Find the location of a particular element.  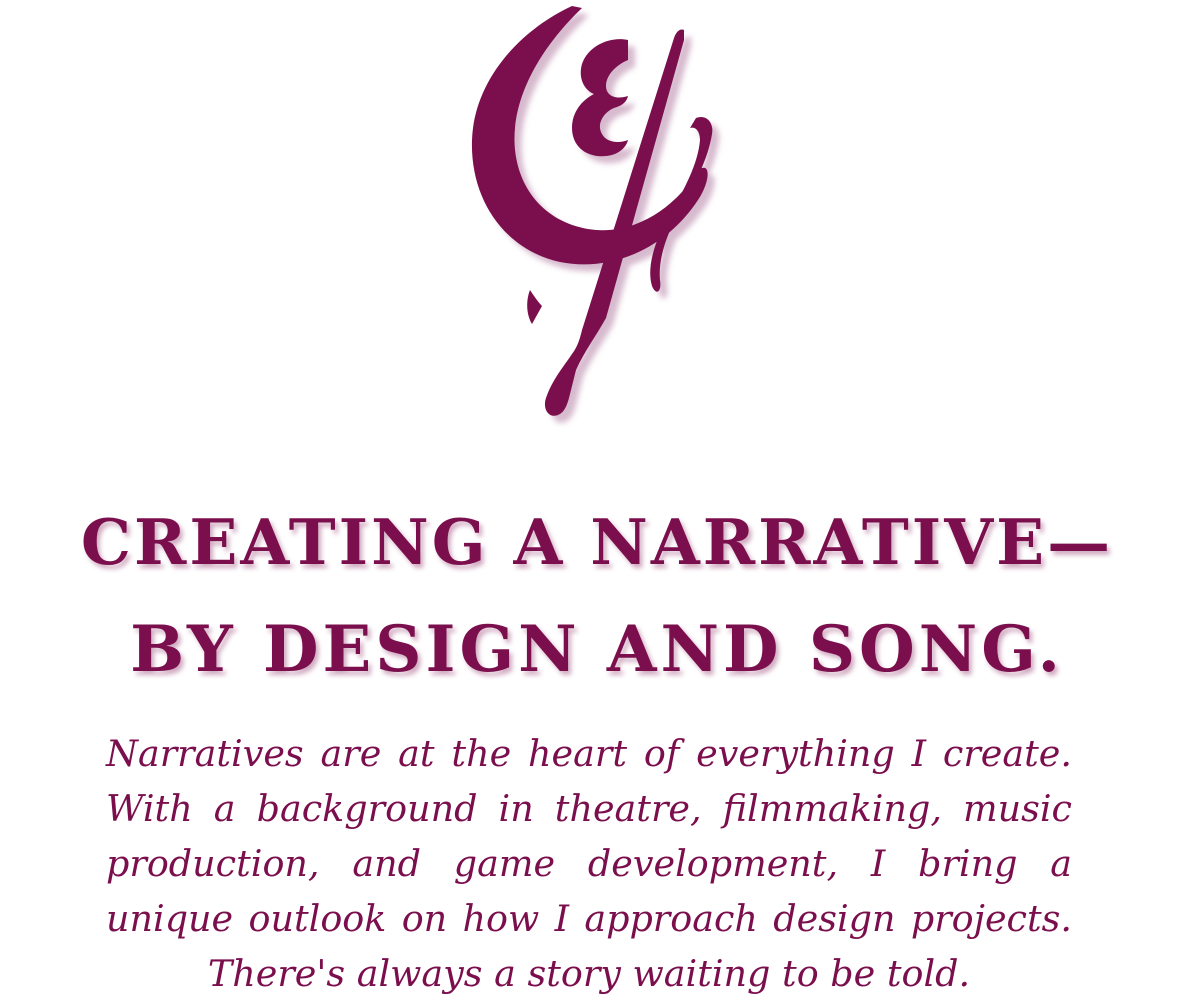

logo-graphic is located at coordinates (595, 214).